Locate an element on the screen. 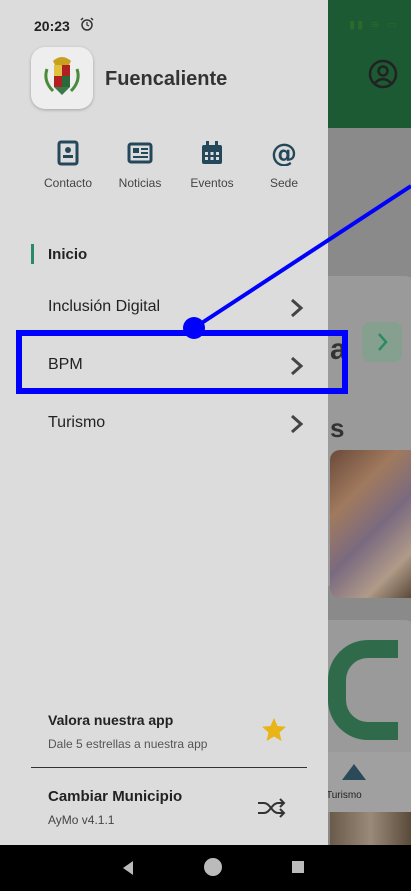 This screenshot has width=411, height=891. divider is located at coordinates (169, 767).